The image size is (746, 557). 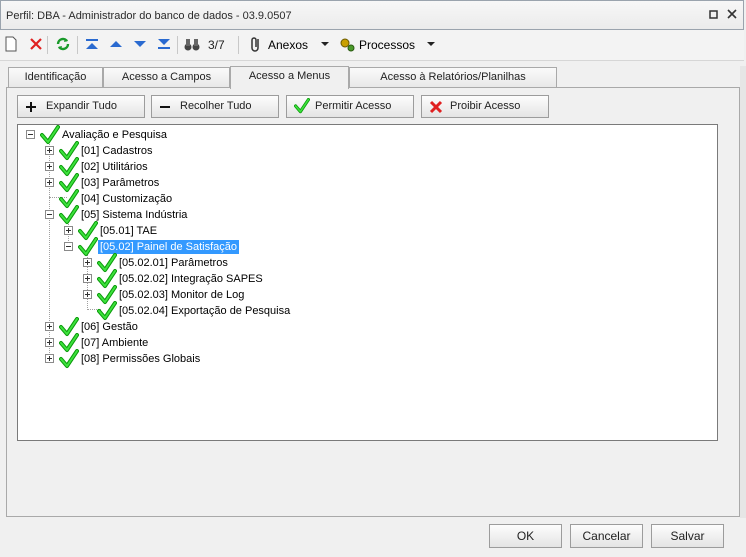 I want to click on binoculars-icon, so click(x=192, y=45).